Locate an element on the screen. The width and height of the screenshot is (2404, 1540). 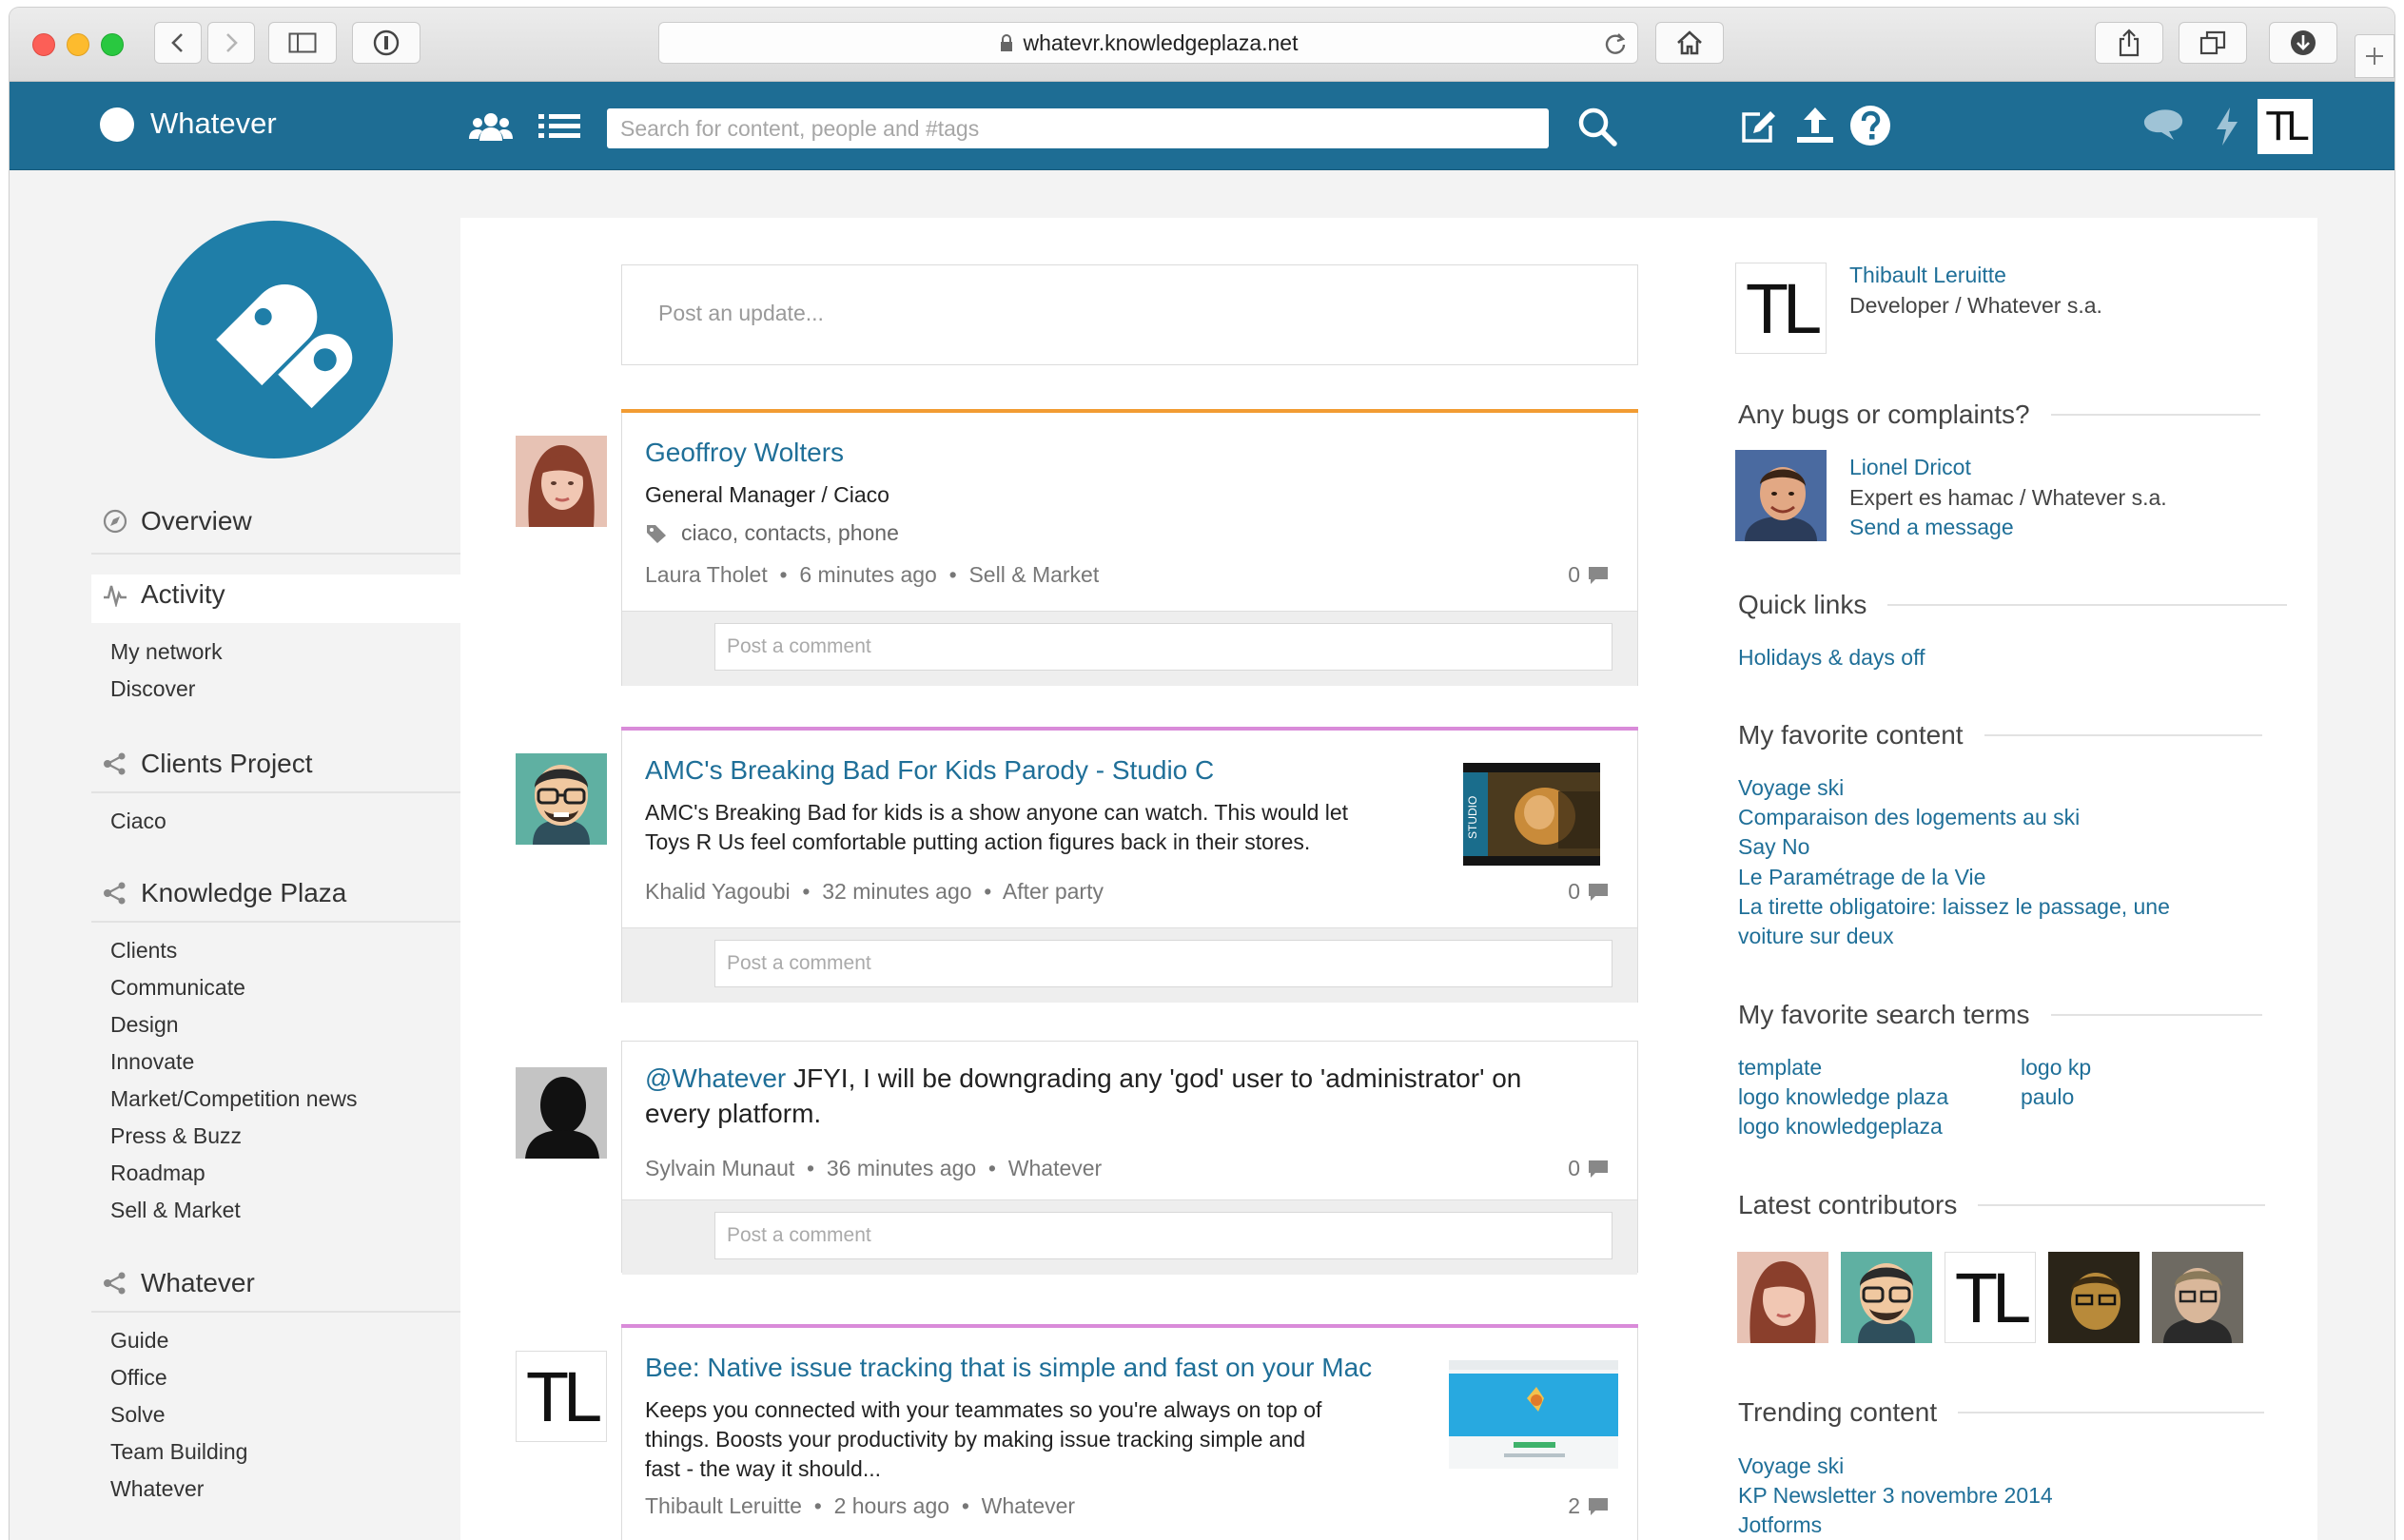
new-tab-button is located at coordinates (2374, 56).